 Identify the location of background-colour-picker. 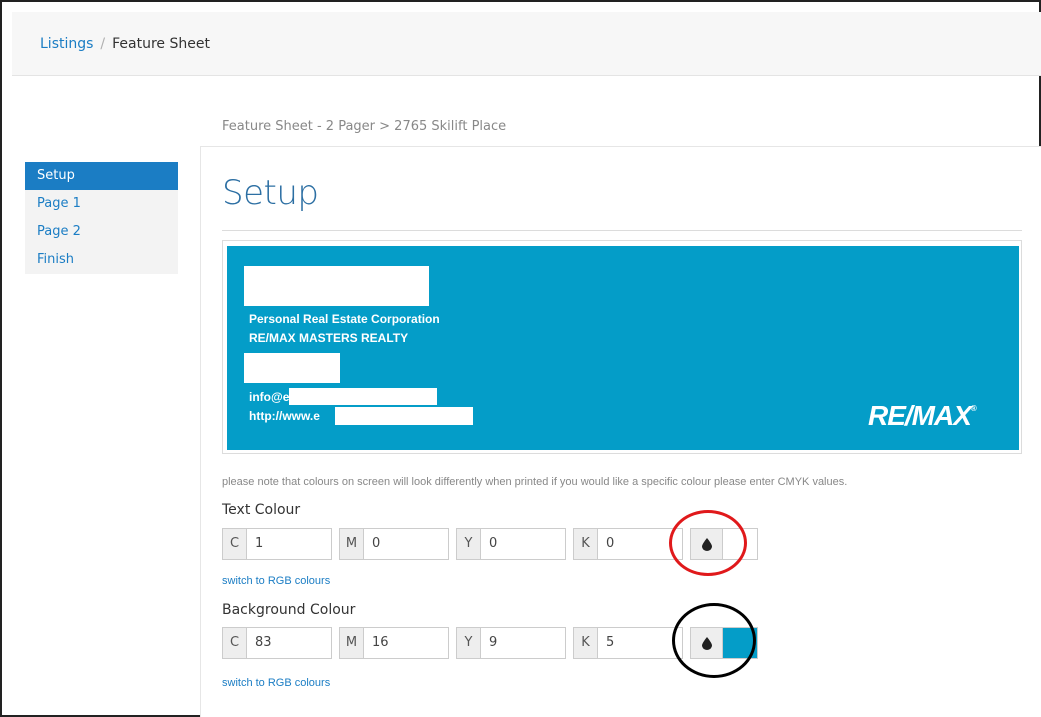
(724, 643).